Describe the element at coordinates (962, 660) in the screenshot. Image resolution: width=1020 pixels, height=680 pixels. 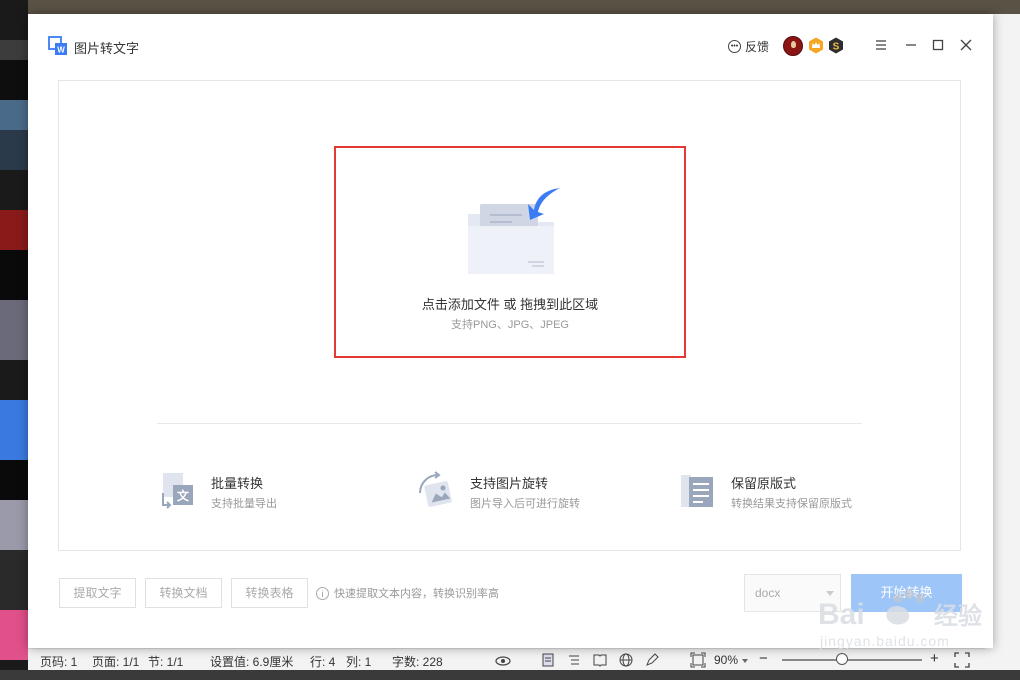
I see `fullscreen-icon` at that location.